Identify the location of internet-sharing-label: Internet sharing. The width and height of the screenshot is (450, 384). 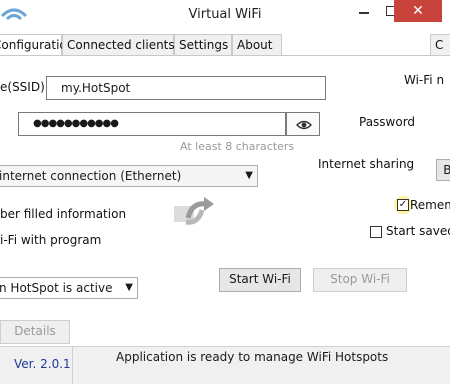
(366, 164).